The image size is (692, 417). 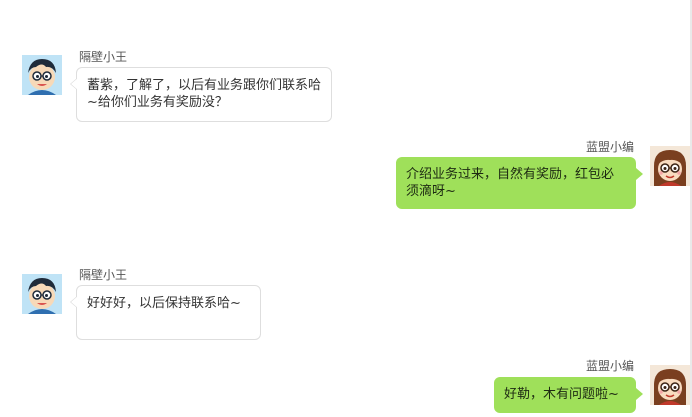 I want to click on incoming-message-bubble: 好好好，以后保持联系哈~, so click(x=165, y=312).